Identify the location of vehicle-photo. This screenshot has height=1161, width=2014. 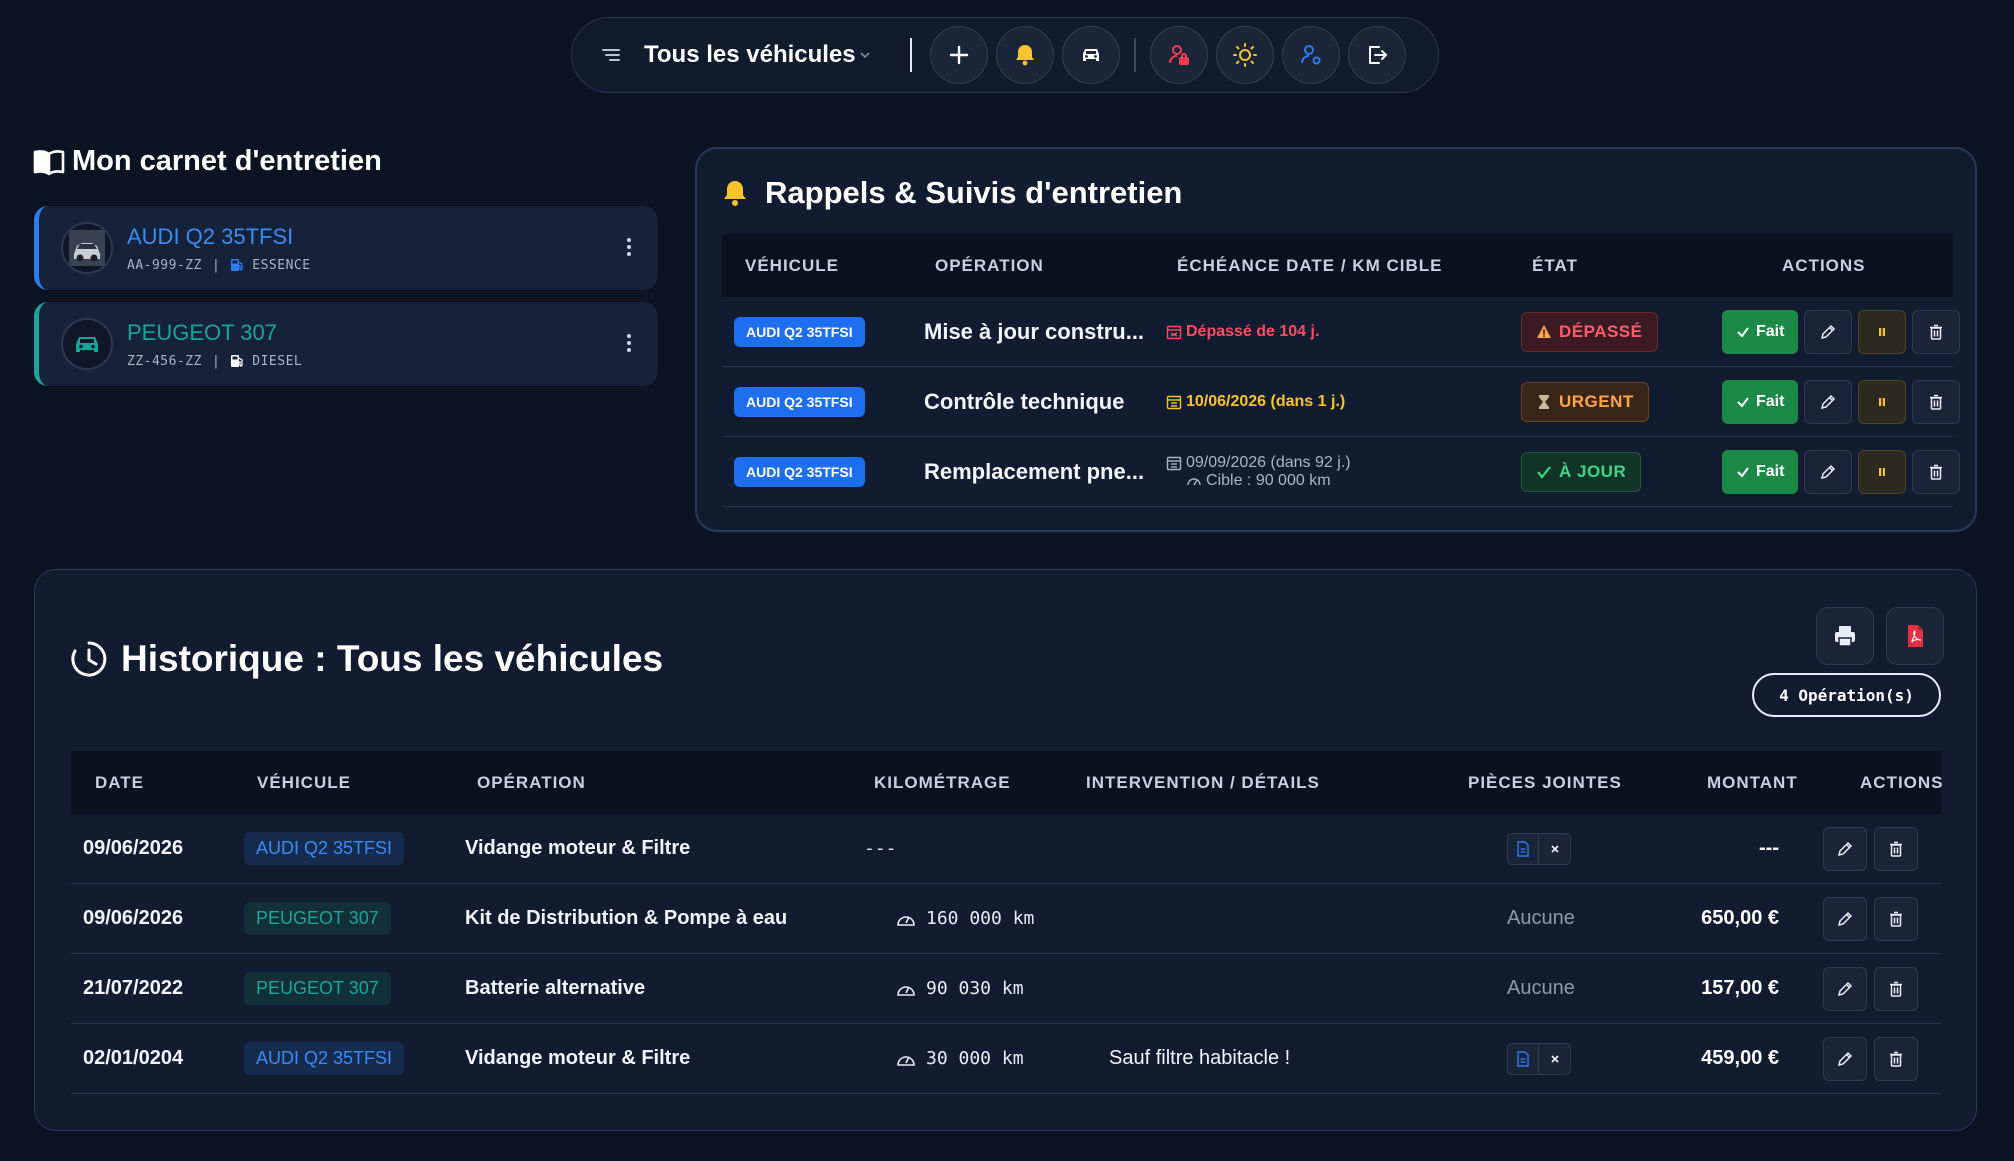
(87, 344).